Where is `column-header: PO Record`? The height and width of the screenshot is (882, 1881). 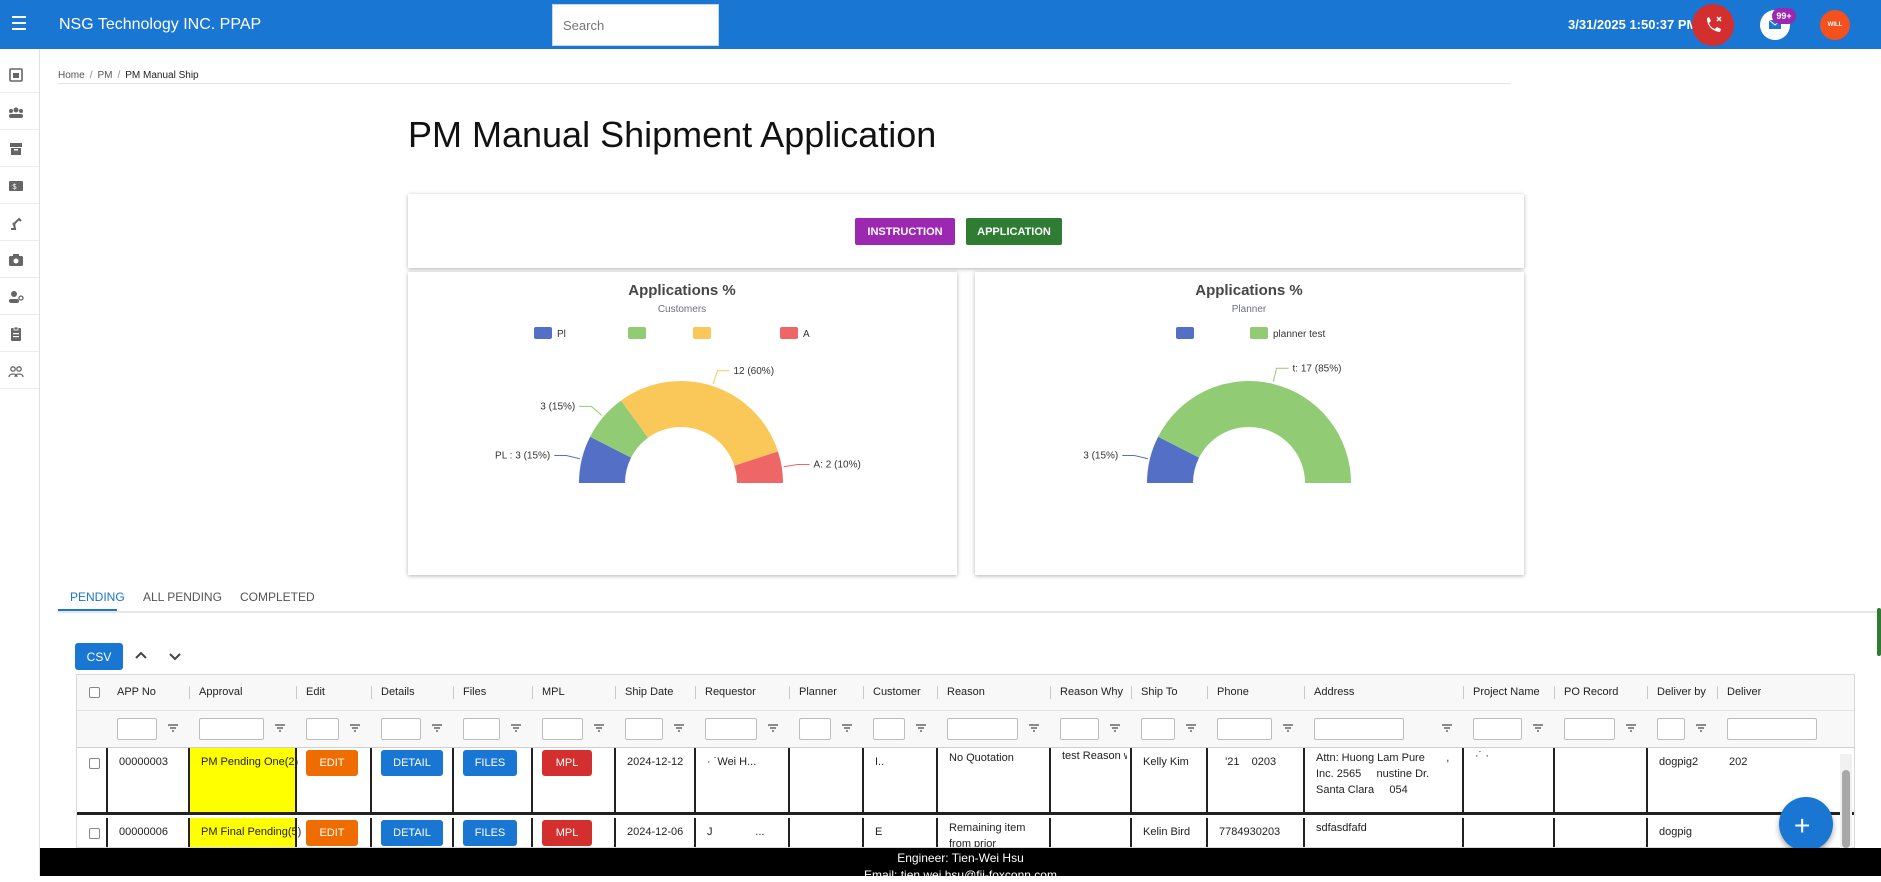 column-header: PO Record is located at coordinates (1591, 692).